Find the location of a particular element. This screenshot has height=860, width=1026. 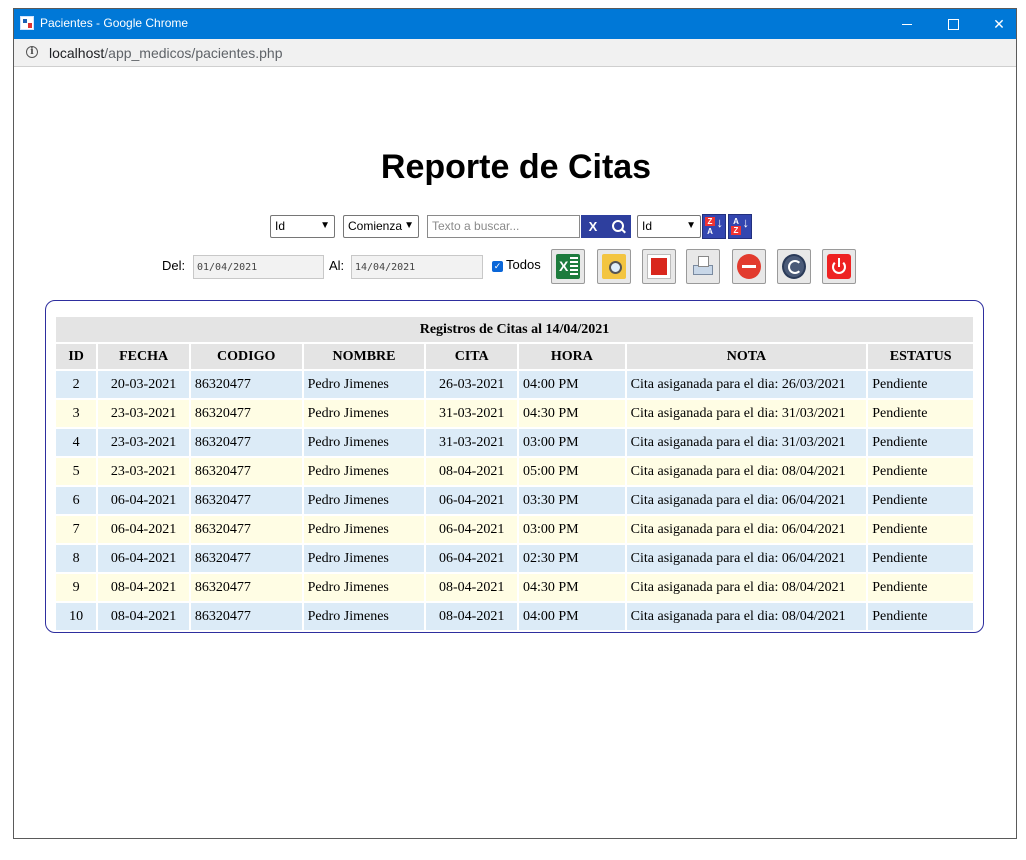

del-label: Del: is located at coordinates (174, 265).